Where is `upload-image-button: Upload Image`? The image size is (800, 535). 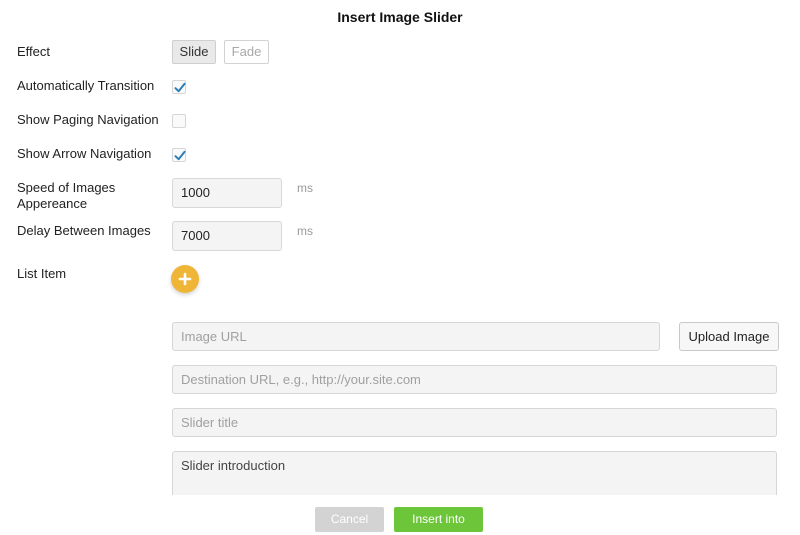
upload-image-button: Upload Image is located at coordinates (729, 336).